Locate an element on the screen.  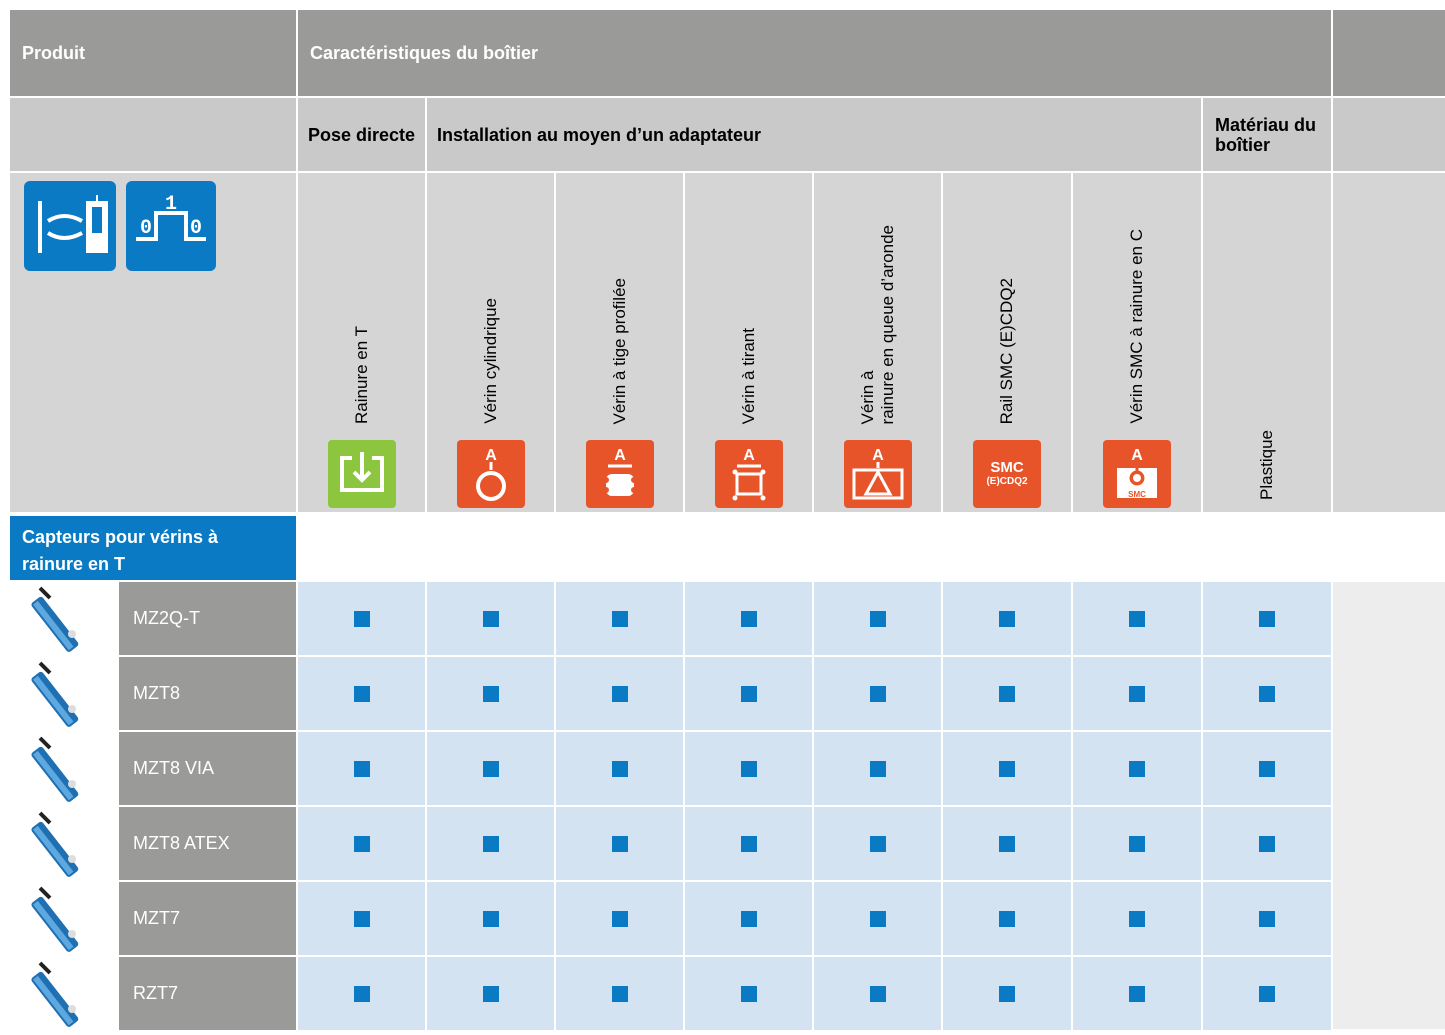
col-label: Vérin cylindrique is located at coordinates (490, 361).